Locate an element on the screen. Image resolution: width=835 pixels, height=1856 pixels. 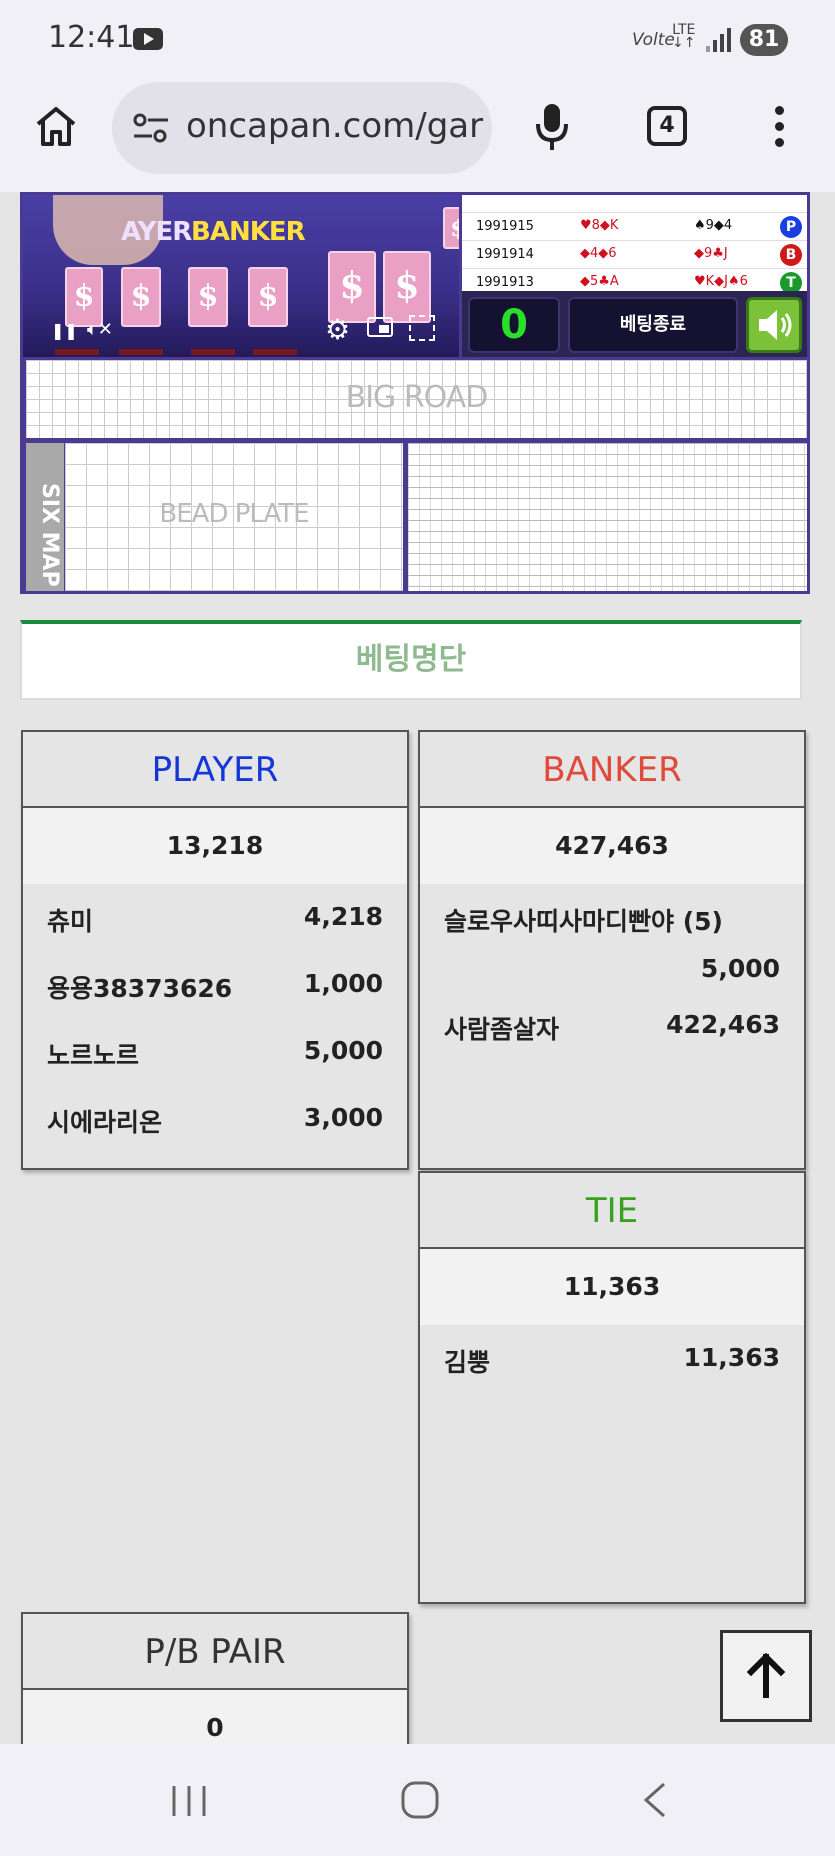
url-text: oncapan.com/gar is located at coordinates (334, 126).